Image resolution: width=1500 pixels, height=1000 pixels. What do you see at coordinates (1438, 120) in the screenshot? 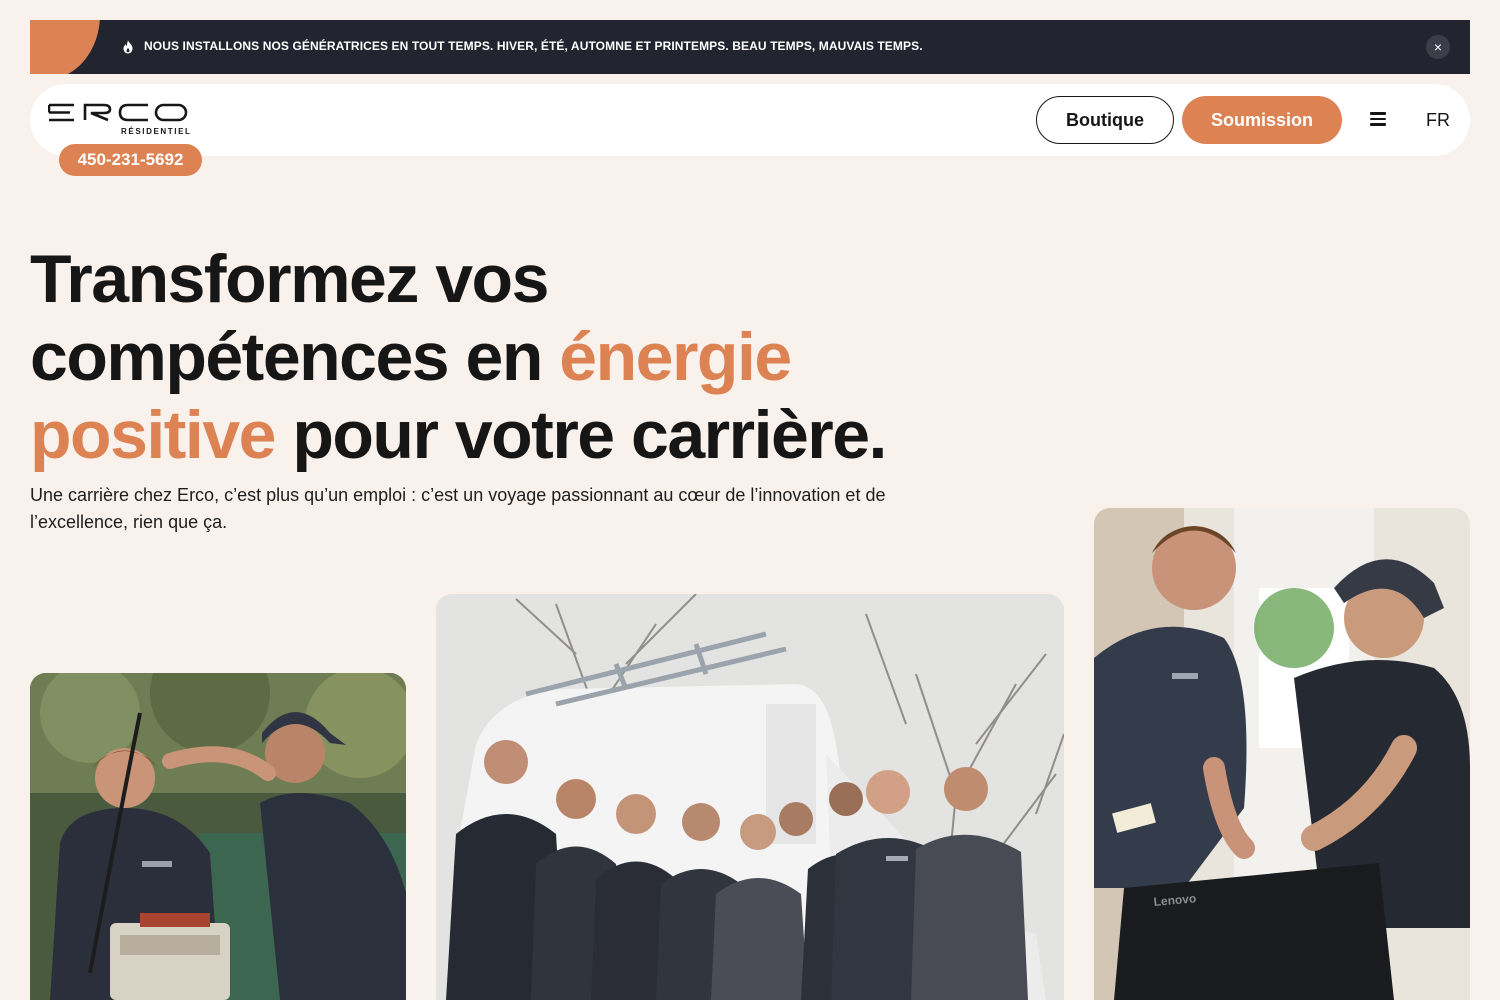
I see `language-switcher: FR` at bounding box center [1438, 120].